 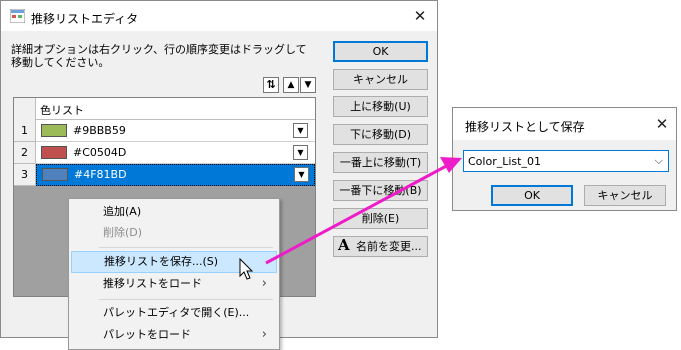 What do you see at coordinates (246, 269) in the screenshot?
I see `mouse-cursor-icon` at bounding box center [246, 269].